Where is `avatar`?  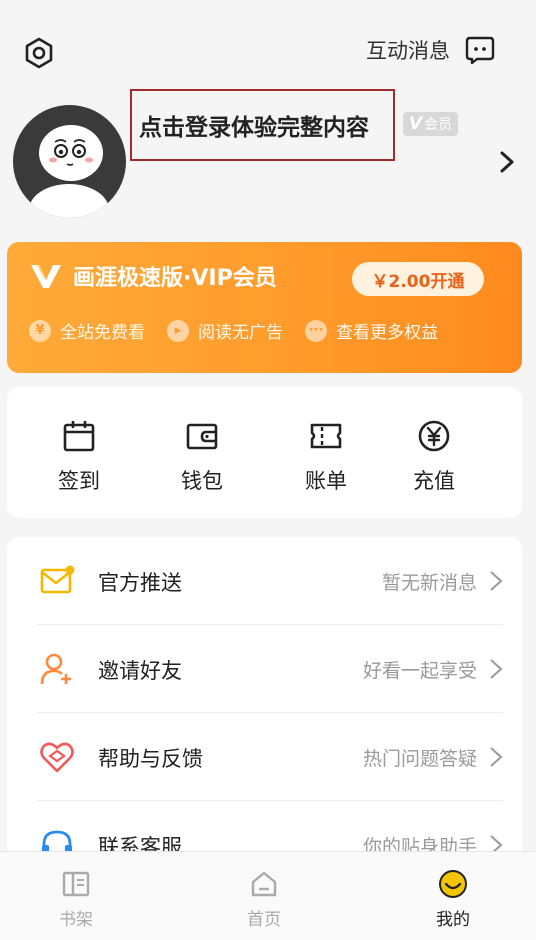 avatar is located at coordinates (69, 161).